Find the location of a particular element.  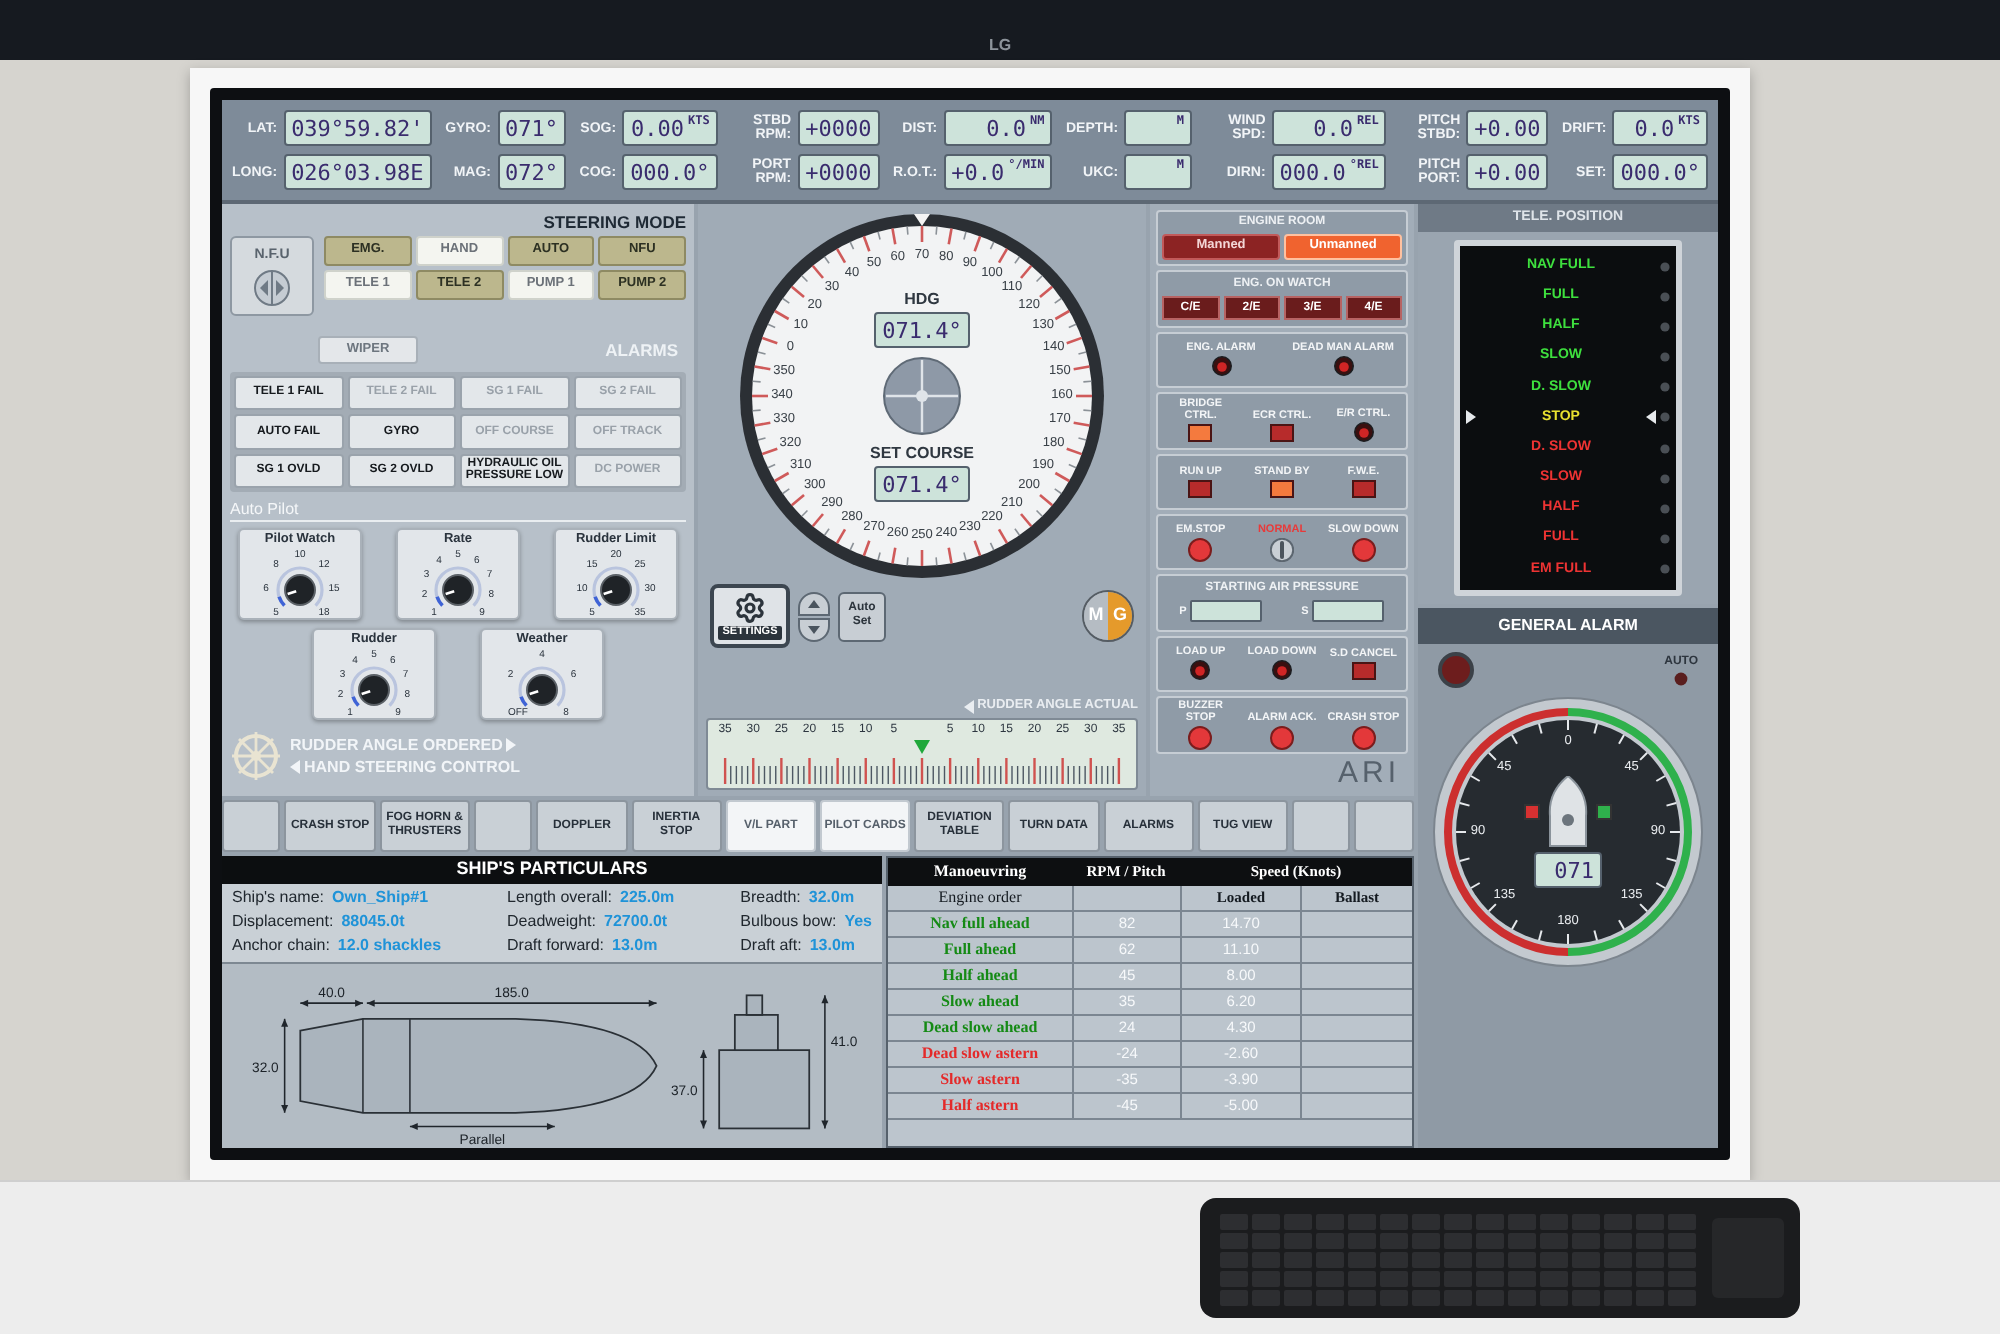

field-label: Anchor chain: is located at coordinates (281, 946).